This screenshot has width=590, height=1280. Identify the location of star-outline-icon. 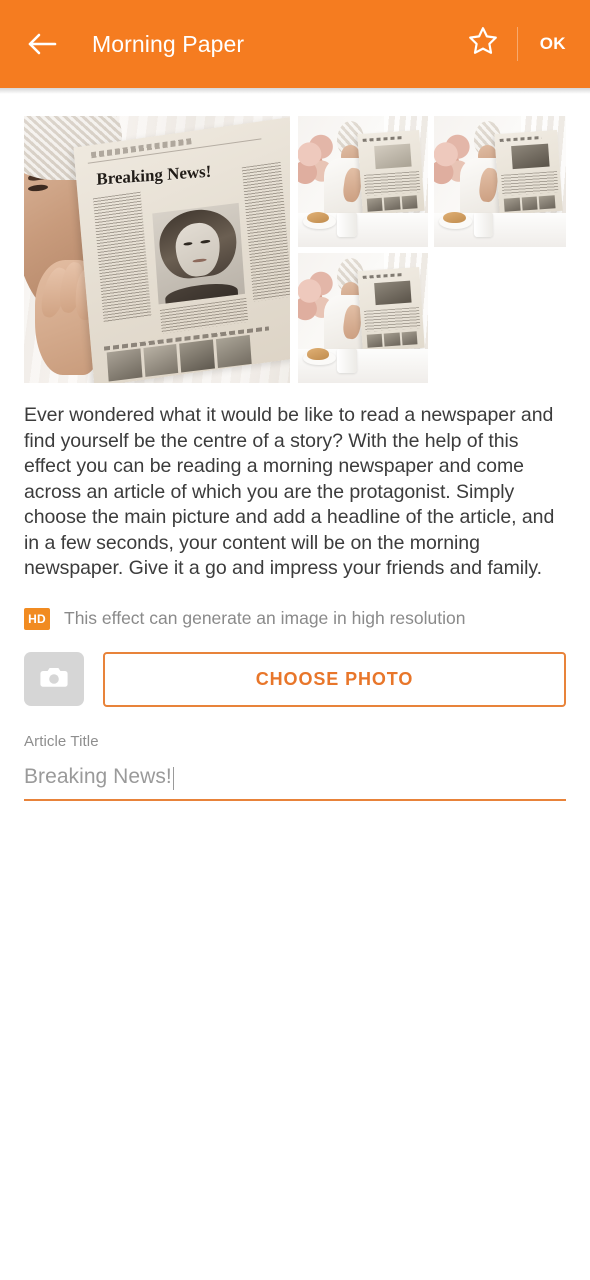
(483, 44).